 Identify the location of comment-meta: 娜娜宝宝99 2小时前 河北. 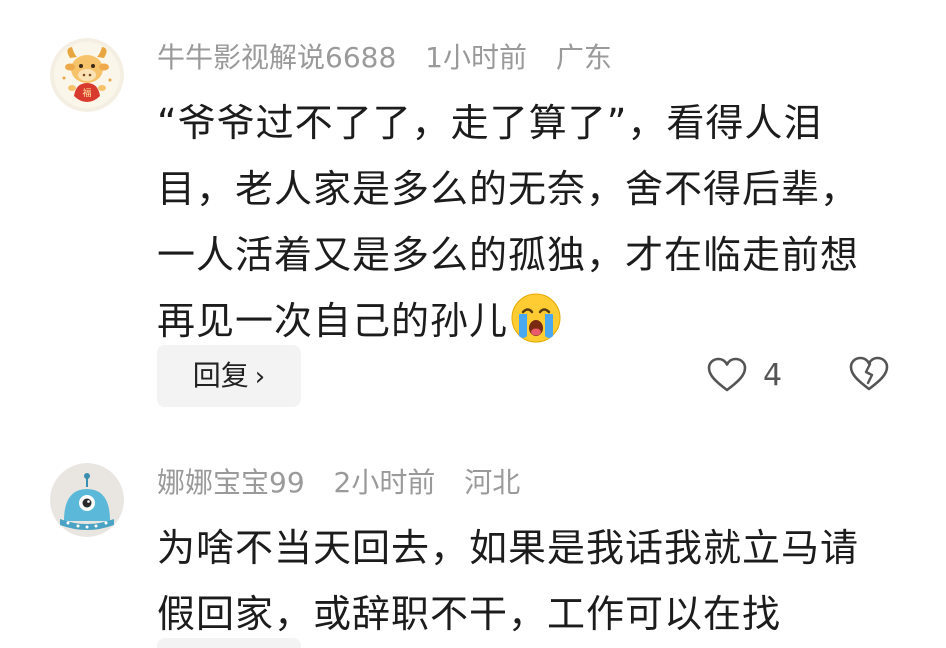
(348, 483).